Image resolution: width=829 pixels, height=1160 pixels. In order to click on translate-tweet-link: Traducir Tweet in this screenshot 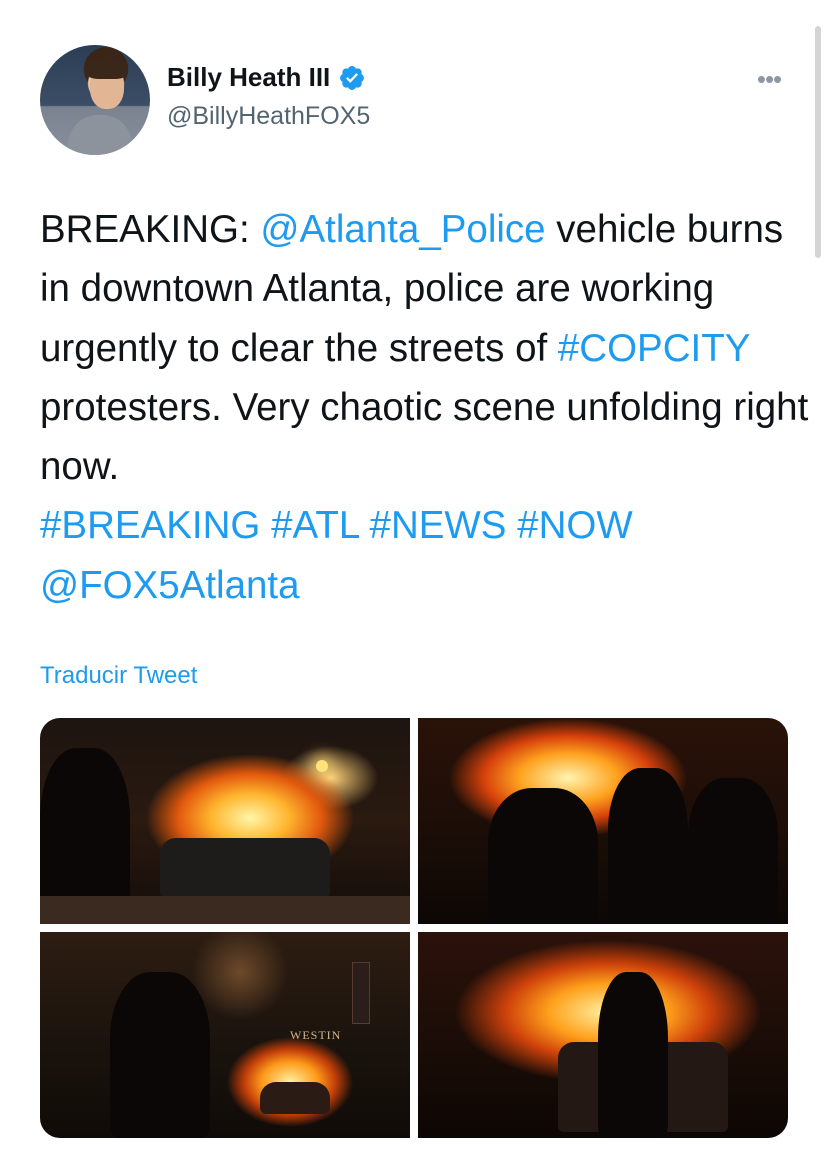, I will do `click(118, 676)`.